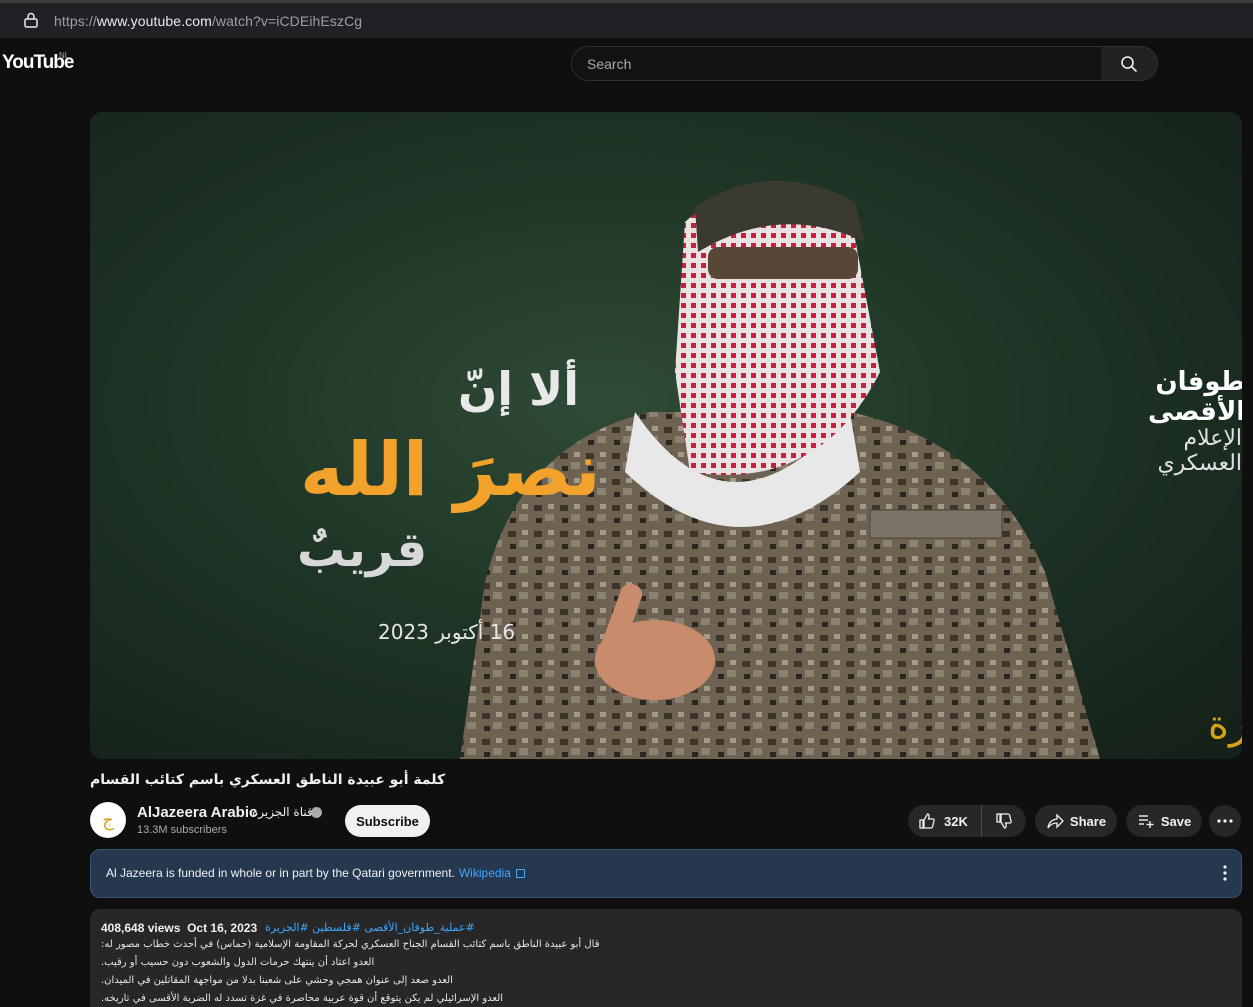 Image resolution: width=1253 pixels, height=1007 pixels. I want to click on subscribe-button: Subscribe, so click(387, 821).